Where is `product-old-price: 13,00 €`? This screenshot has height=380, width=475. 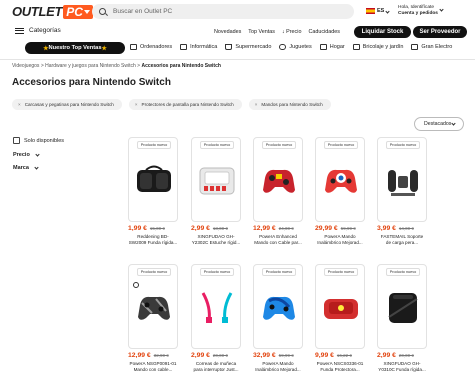 product-old-price: 13,00 € is located at coordinates (220, 228).